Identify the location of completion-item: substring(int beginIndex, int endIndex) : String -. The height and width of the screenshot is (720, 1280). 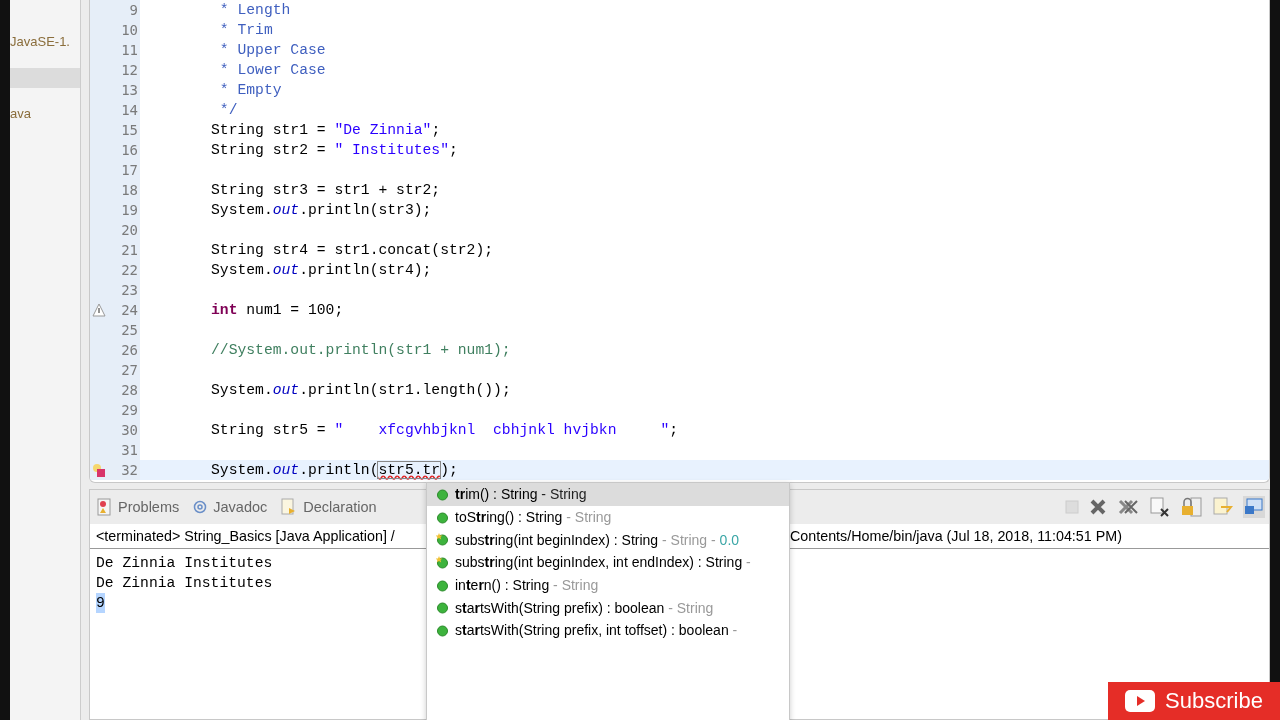
(608, 562).